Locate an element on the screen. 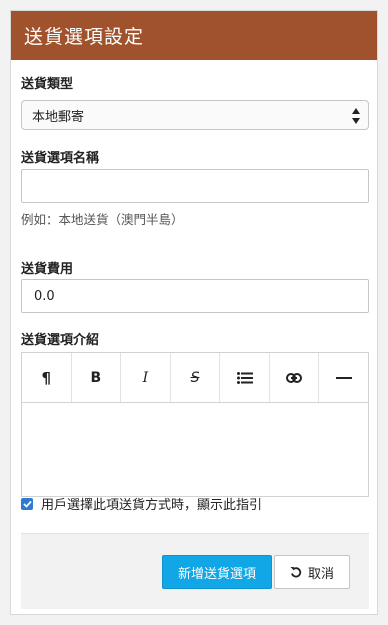 This screenshot has height=625, width=388. fee-label: 送貨費用 is located at coordinates (47, 269).